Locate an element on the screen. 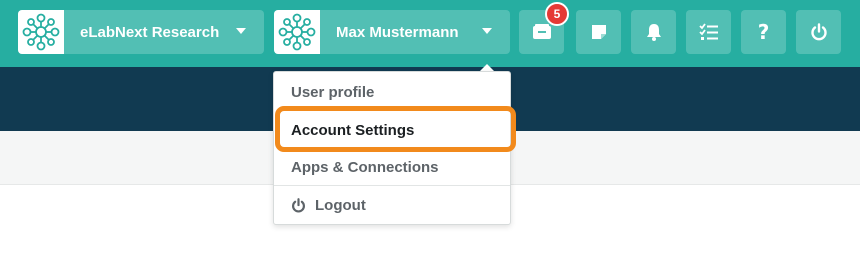 The height and width of the screenshot is (263, 860). org-selector-button: eLabNext Research is located at coordinates (141, 32).